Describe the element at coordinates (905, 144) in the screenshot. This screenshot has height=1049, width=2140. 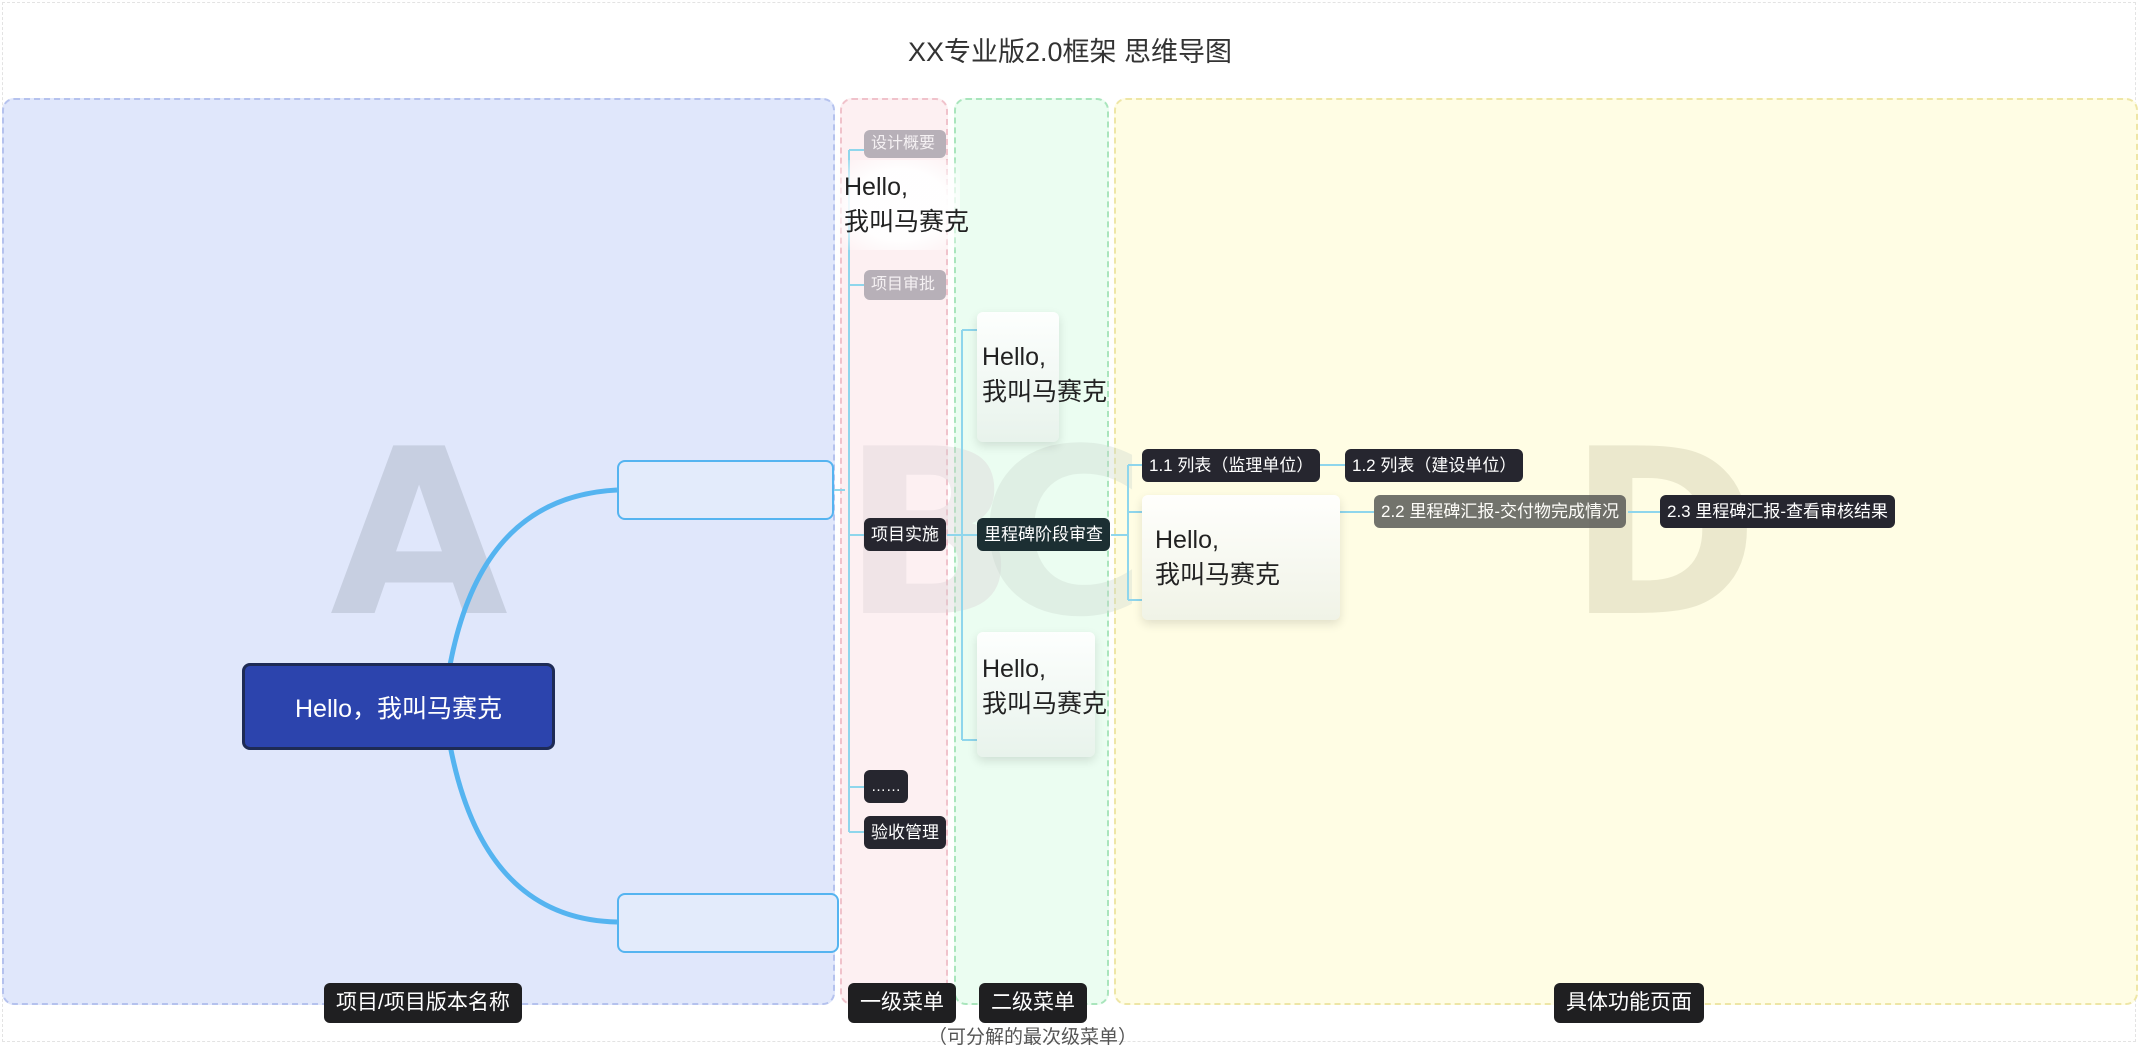
I see `node-design-summary: 设计概要` at that location.